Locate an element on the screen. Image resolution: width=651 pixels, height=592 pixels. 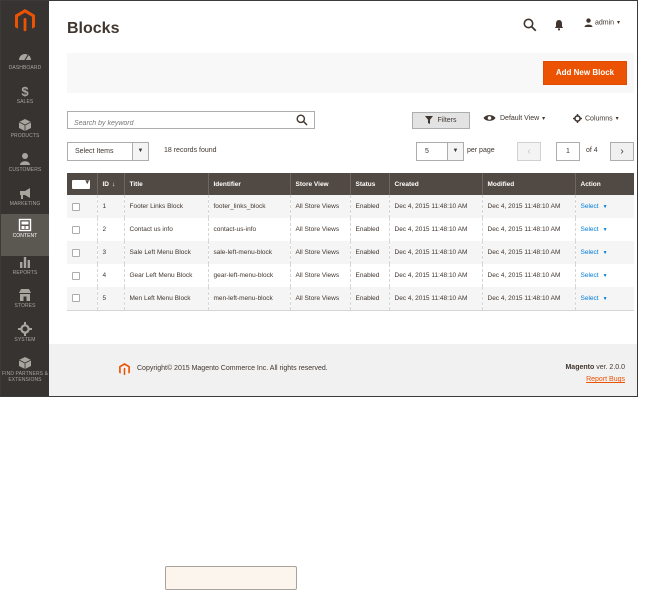
box-icon is located at coordinates (25, 125).